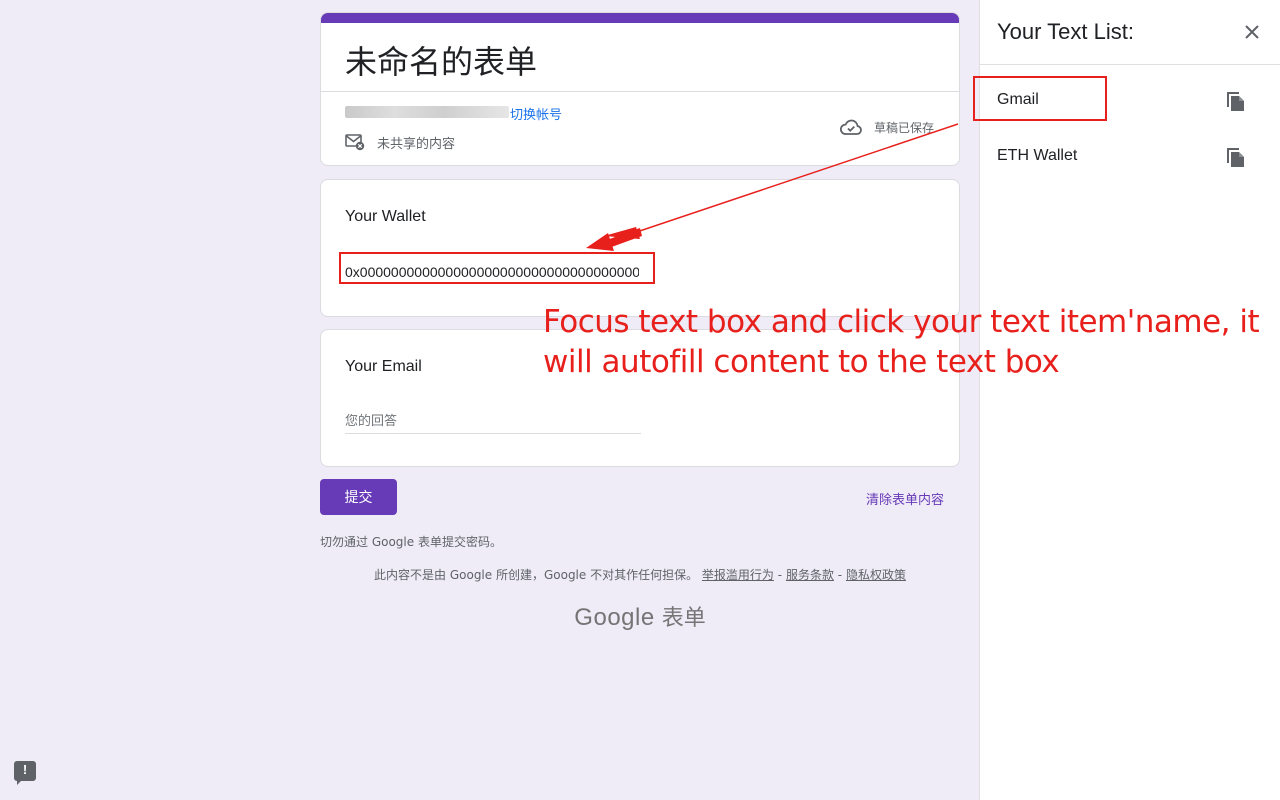  Describe the element at coordinates (25, 773) in the screenshot. I see `feedback-icon: !` at that location.